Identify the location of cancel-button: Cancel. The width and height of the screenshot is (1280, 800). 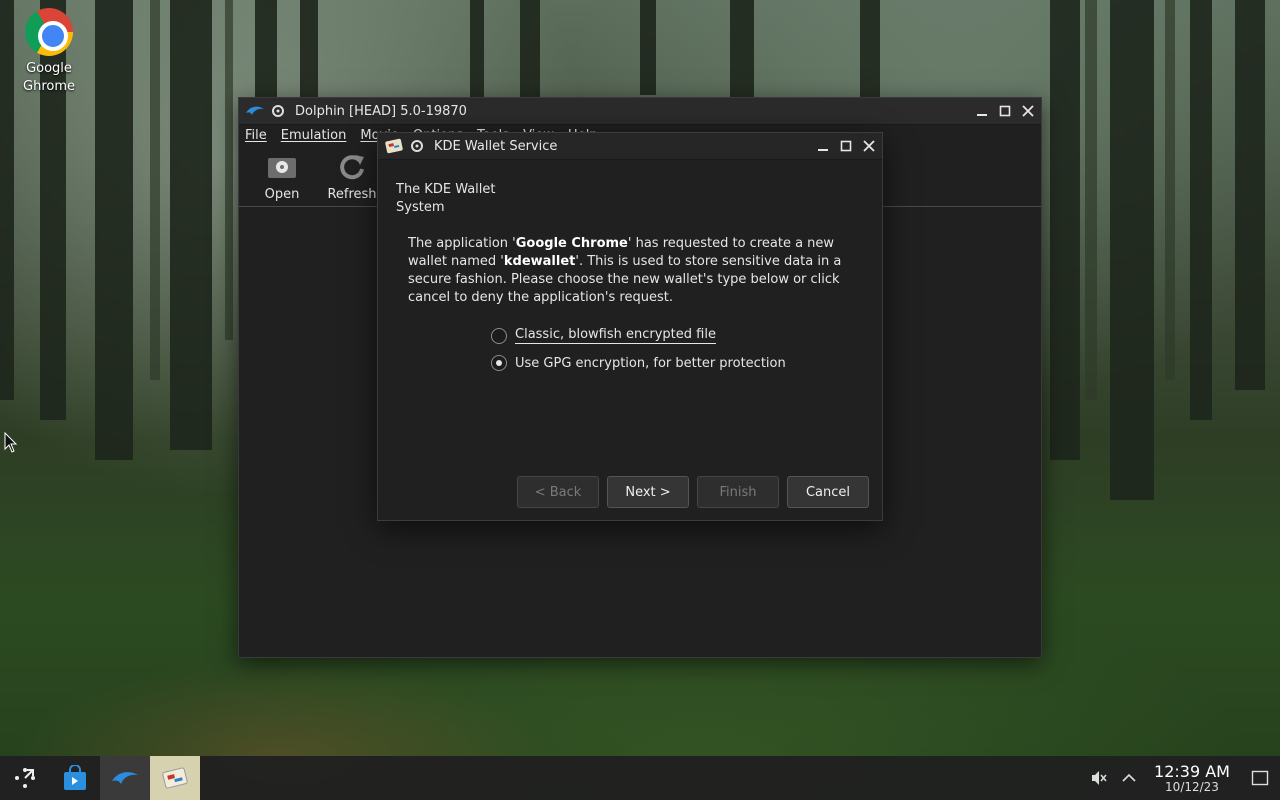
(828, 492).